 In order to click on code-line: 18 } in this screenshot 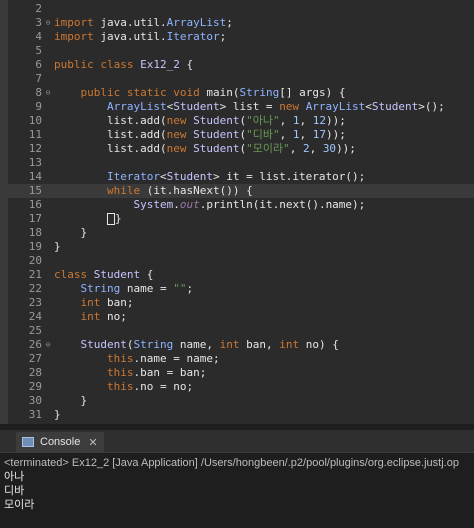, I will do `click(237, 233)`.